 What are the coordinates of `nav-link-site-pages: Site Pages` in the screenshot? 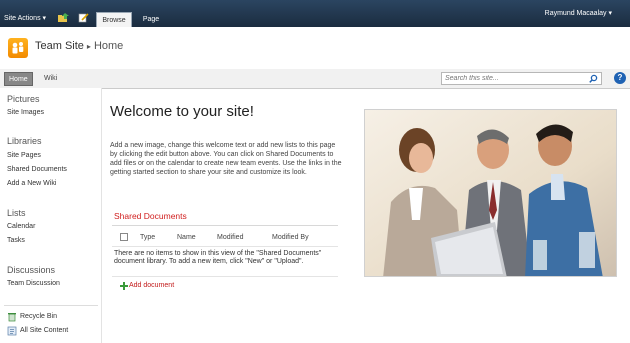 It's located at (24, 155).